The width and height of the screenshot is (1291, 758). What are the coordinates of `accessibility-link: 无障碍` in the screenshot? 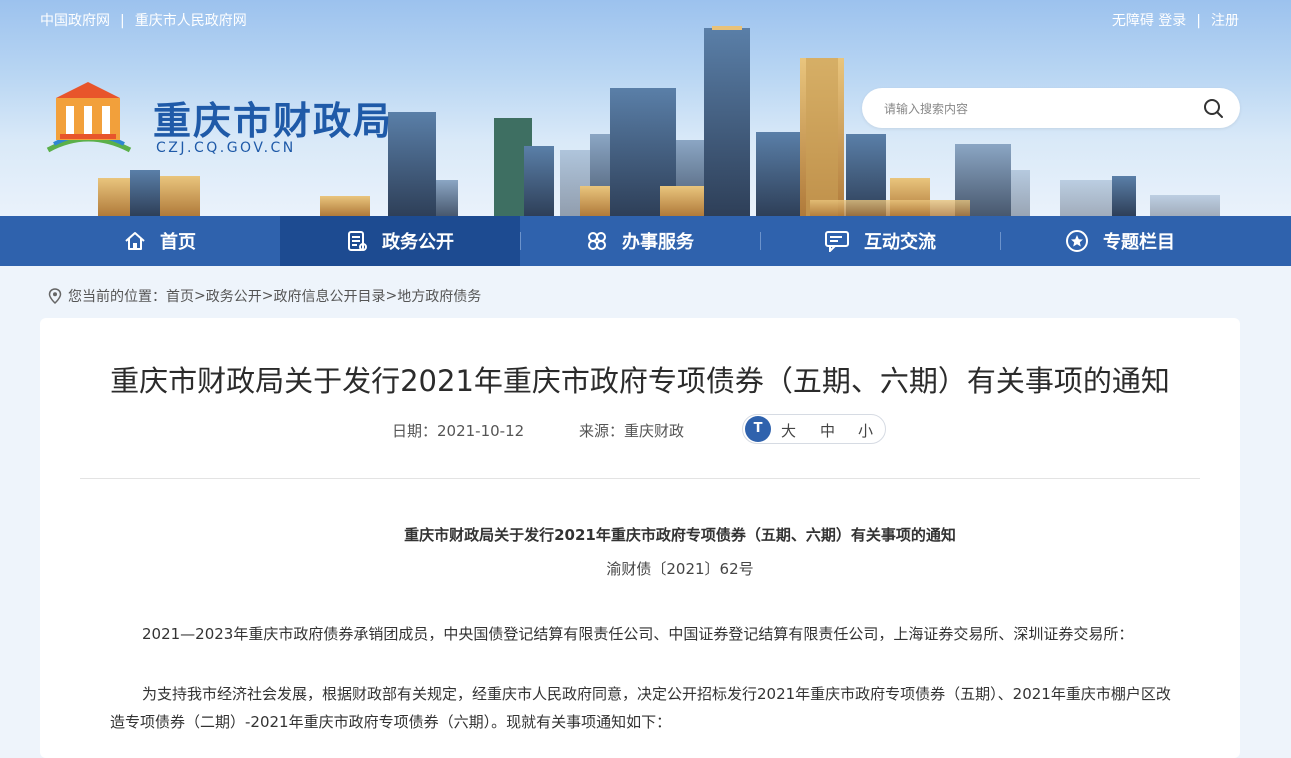 It's located at (1133, 21).